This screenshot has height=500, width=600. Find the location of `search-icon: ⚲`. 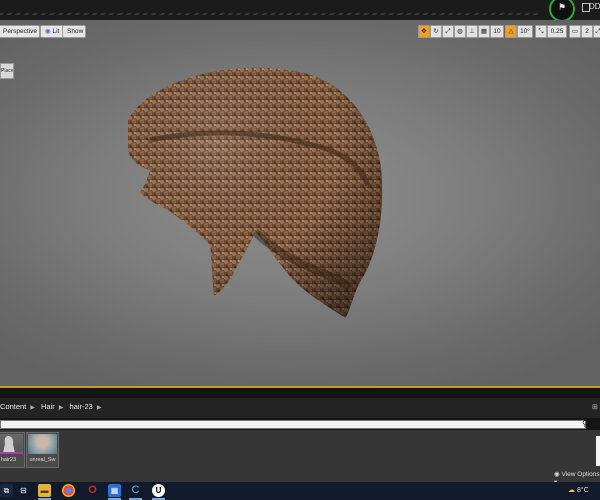

search-icon: ⚲ is located at coordinates (585, 423).